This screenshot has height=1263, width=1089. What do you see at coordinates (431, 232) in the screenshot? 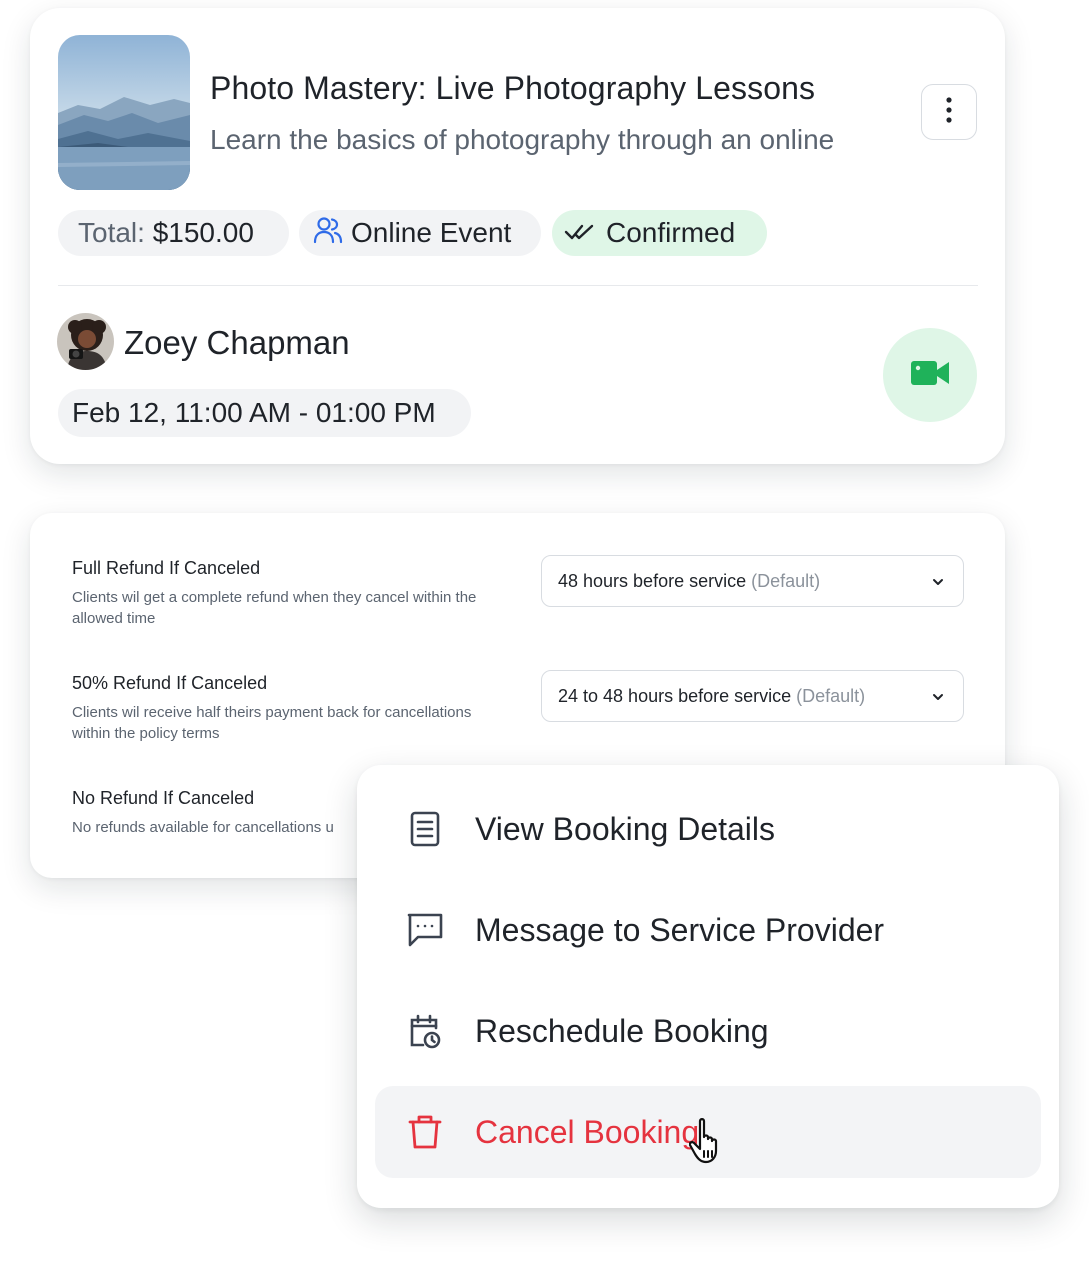
I see `event-type-label: Online Event` at bounding box center [431, 232].